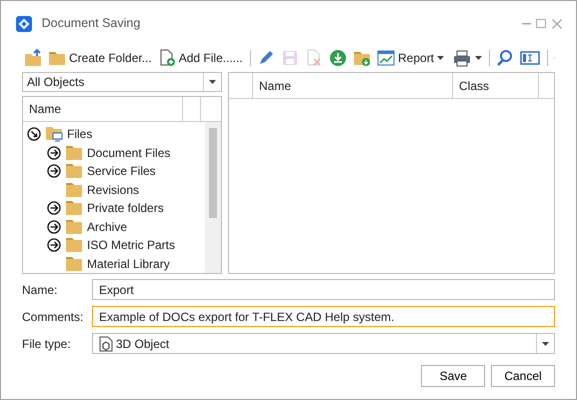  I want to click on download-icon, so click(338, 58).